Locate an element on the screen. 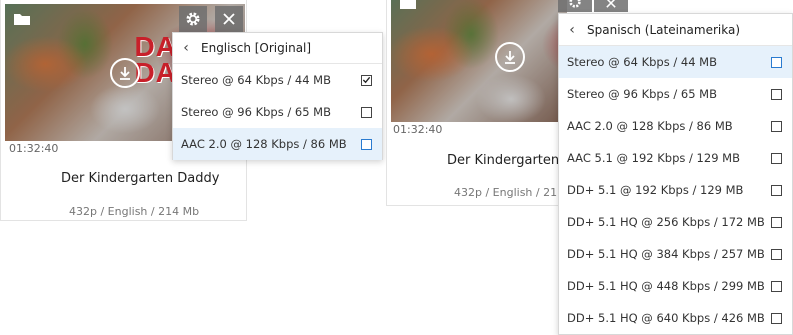 The height and width of the screenshot is (335, 793). audio-option: DD+ 5.1 @ 192 Kbps / 129 MB is located at coordinates (675, 190).